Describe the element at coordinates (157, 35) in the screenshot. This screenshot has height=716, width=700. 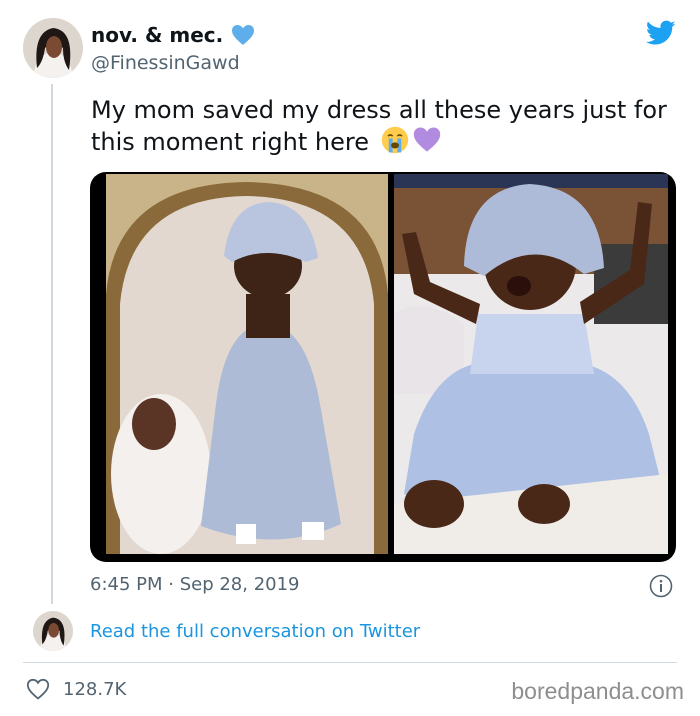
I see `display-name: nov. & mec.` at that location.